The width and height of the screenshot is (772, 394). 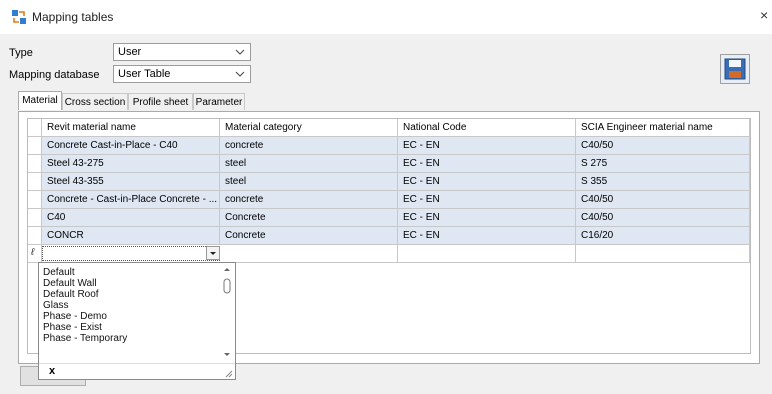 I want to click on triangle-down-icon, so click(x=213, y=253).